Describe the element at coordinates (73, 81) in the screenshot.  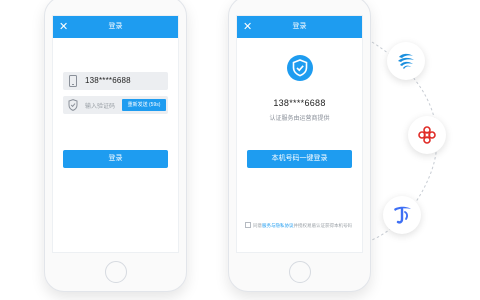
I see `mobile-phone-icon` at that location.